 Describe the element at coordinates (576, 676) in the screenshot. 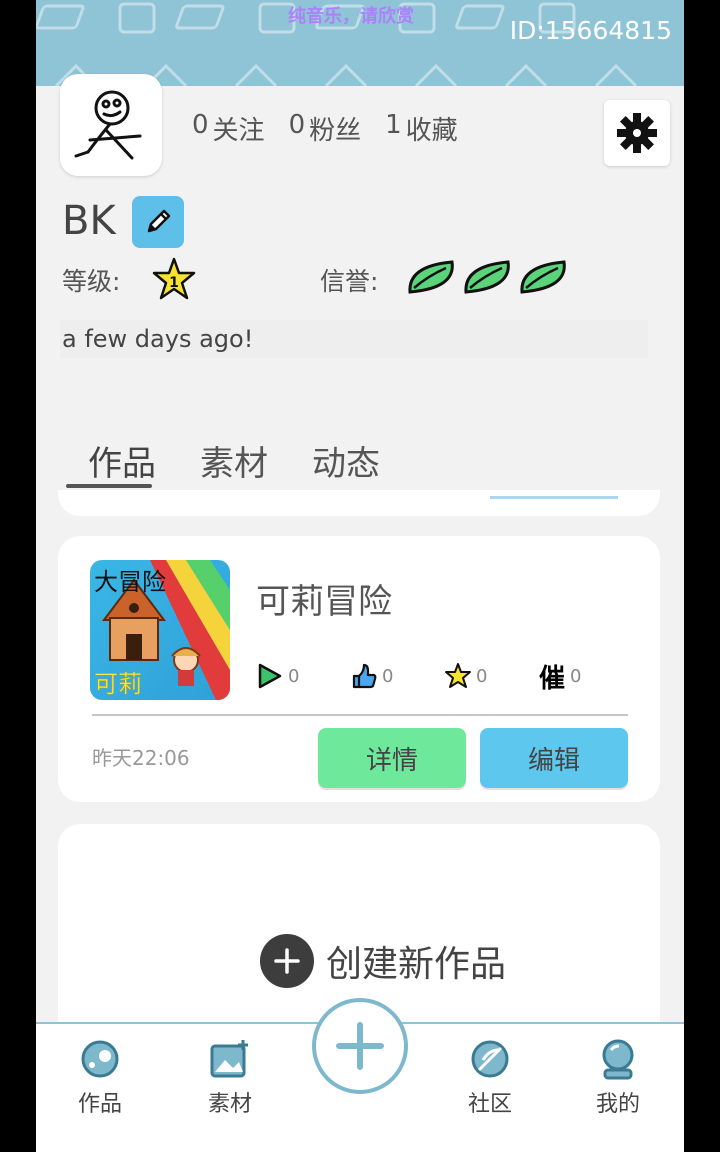

I see `urge-count: 0` at that location.